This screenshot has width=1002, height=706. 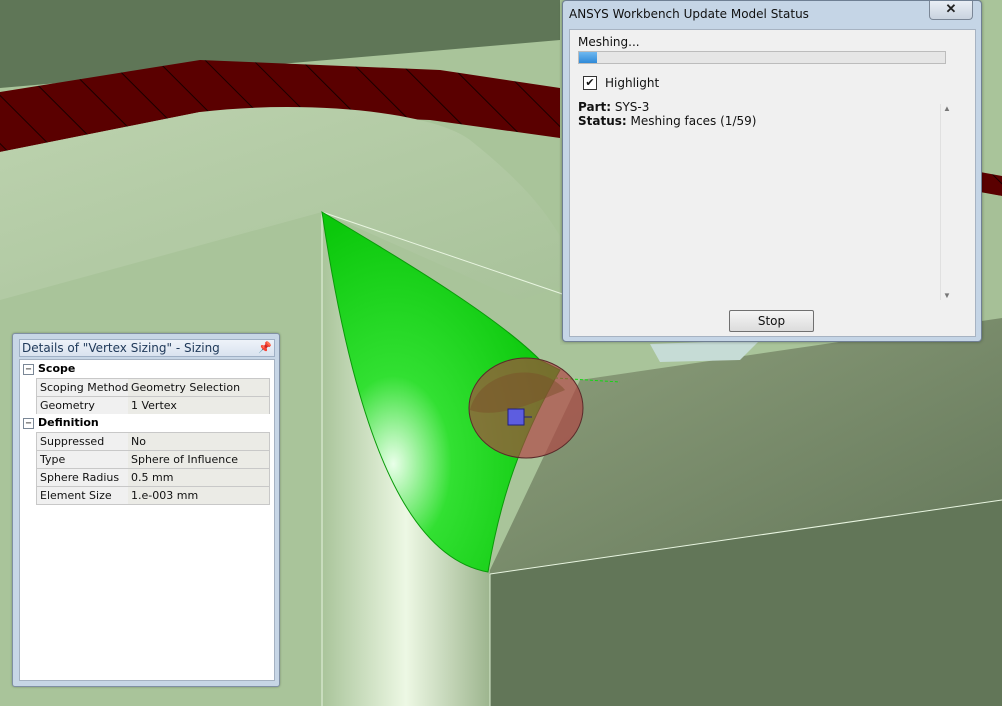 I want to click on property-row: Type Sphere of Influence, so click(x=153, y=459).